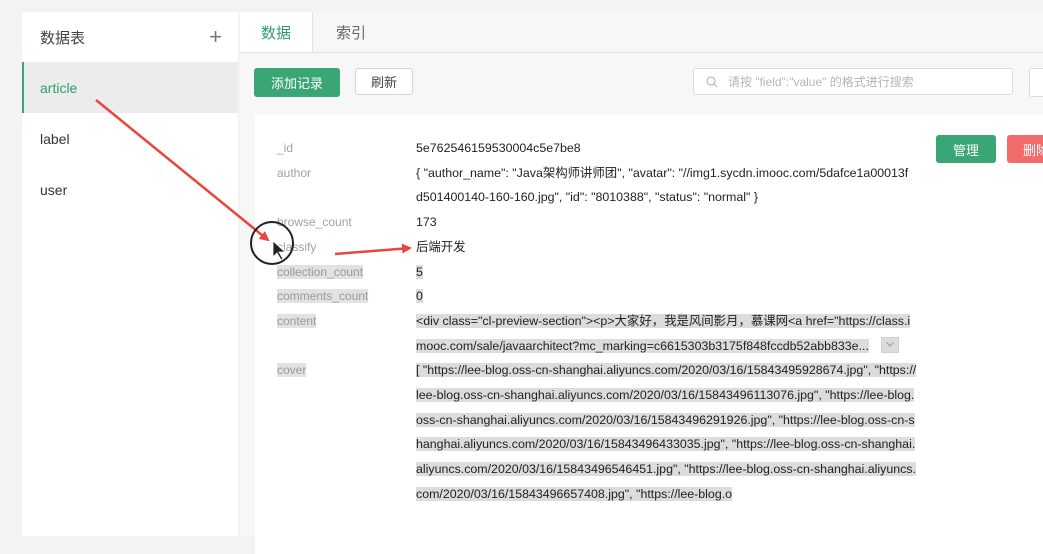  What do you see at coordinates (1036, 82) in the screenshot?
I see `search-extra-control` at bounding box center [1036, 82].